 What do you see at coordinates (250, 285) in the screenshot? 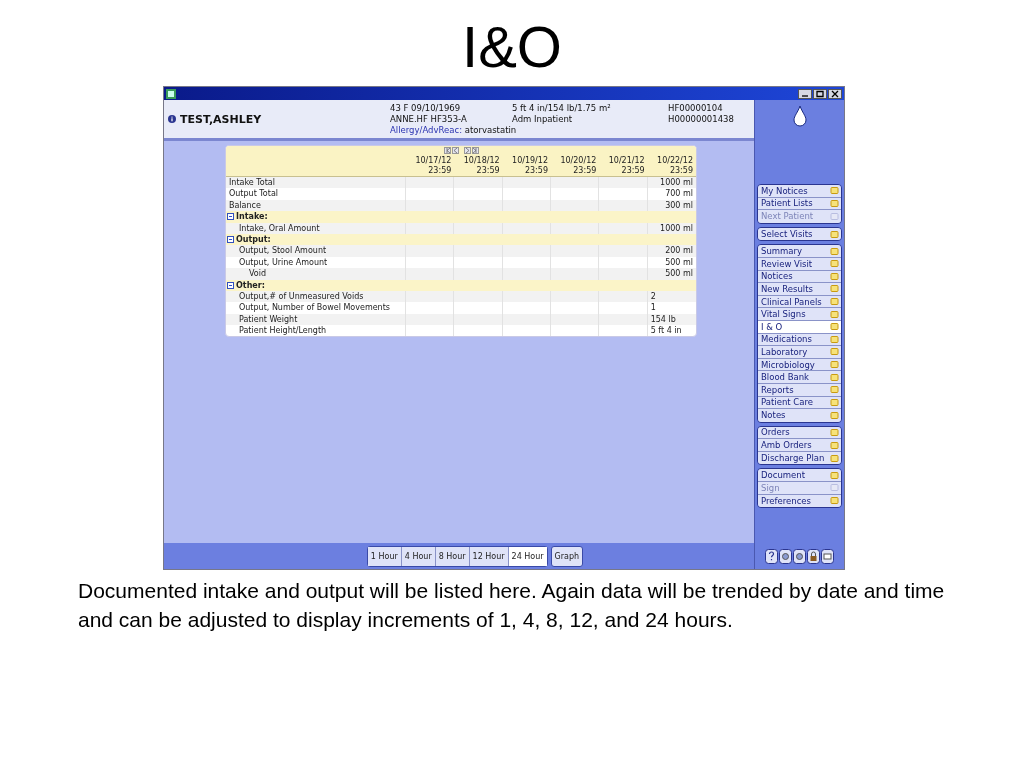
I see `section-label: Other:` at bounding box center [250, 285].